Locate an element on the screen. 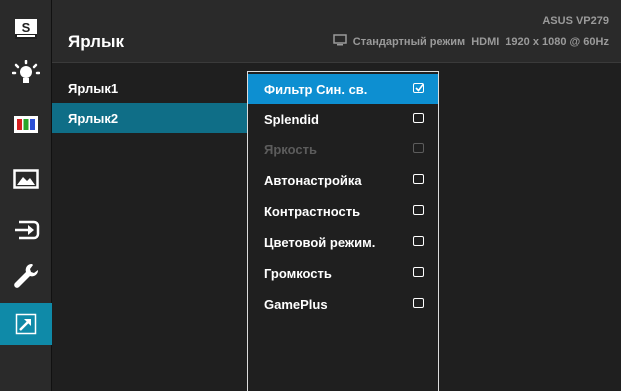 This screenshot has width=621, height=391. option-label: GamePlus is located at coordinates (296, 304).